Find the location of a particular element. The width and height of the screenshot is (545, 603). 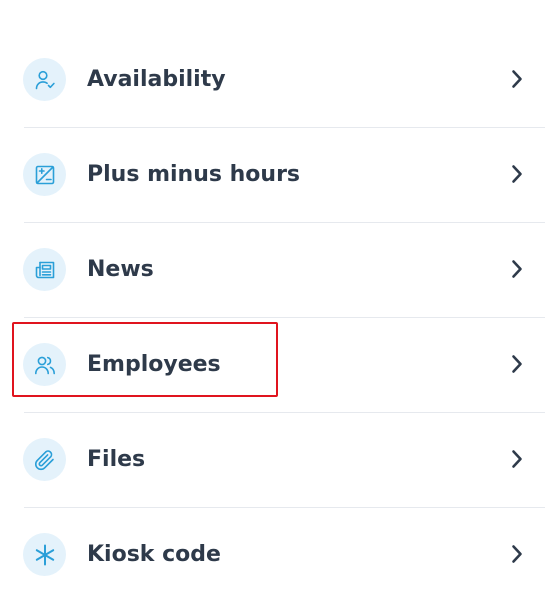

menu-item-label: Employees is located at coordinates (154, 364).